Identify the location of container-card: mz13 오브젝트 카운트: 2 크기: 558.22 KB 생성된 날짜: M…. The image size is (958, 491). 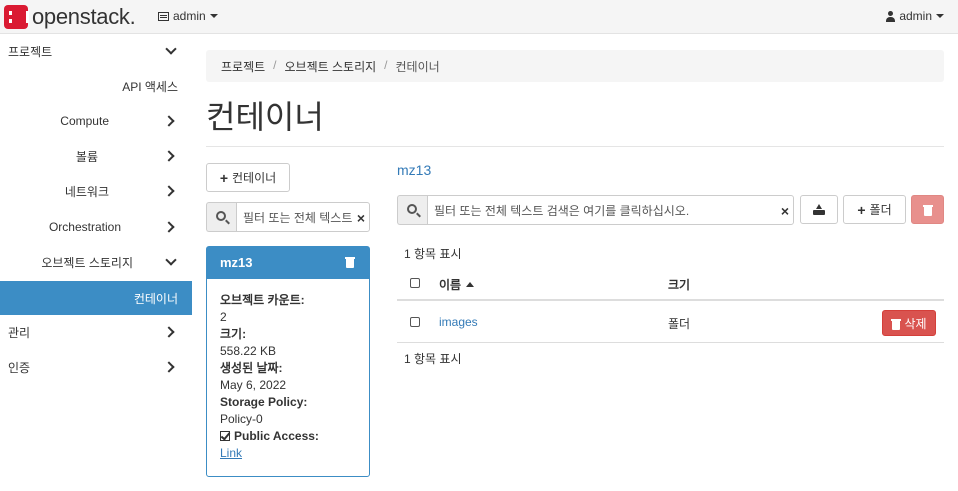
(288, 361).